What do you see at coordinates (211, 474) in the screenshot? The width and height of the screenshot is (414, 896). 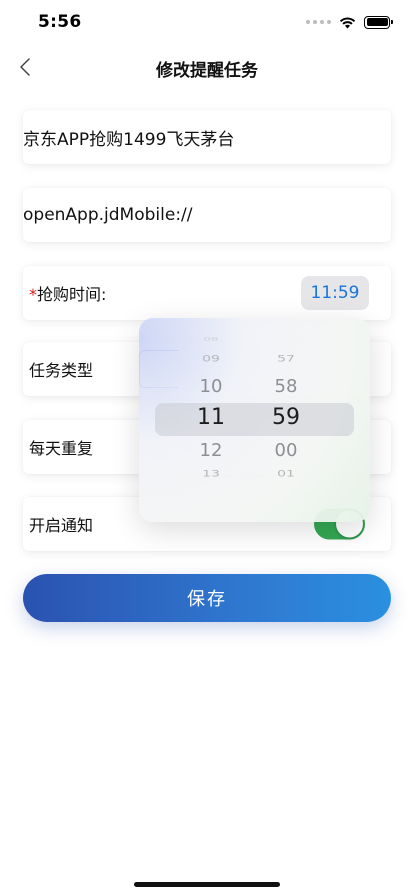 I see `hour-option: 13` at bounding box center [211, 474].